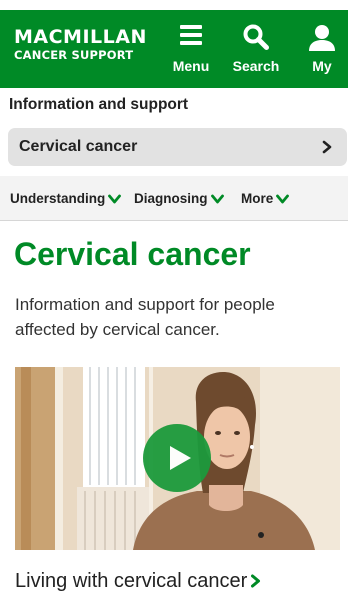 The image size is (348, 600). What do you see at coordinates (191, 66) in the screenshot?
I see `menu-label: Menu` at bounding box center [191, 66].